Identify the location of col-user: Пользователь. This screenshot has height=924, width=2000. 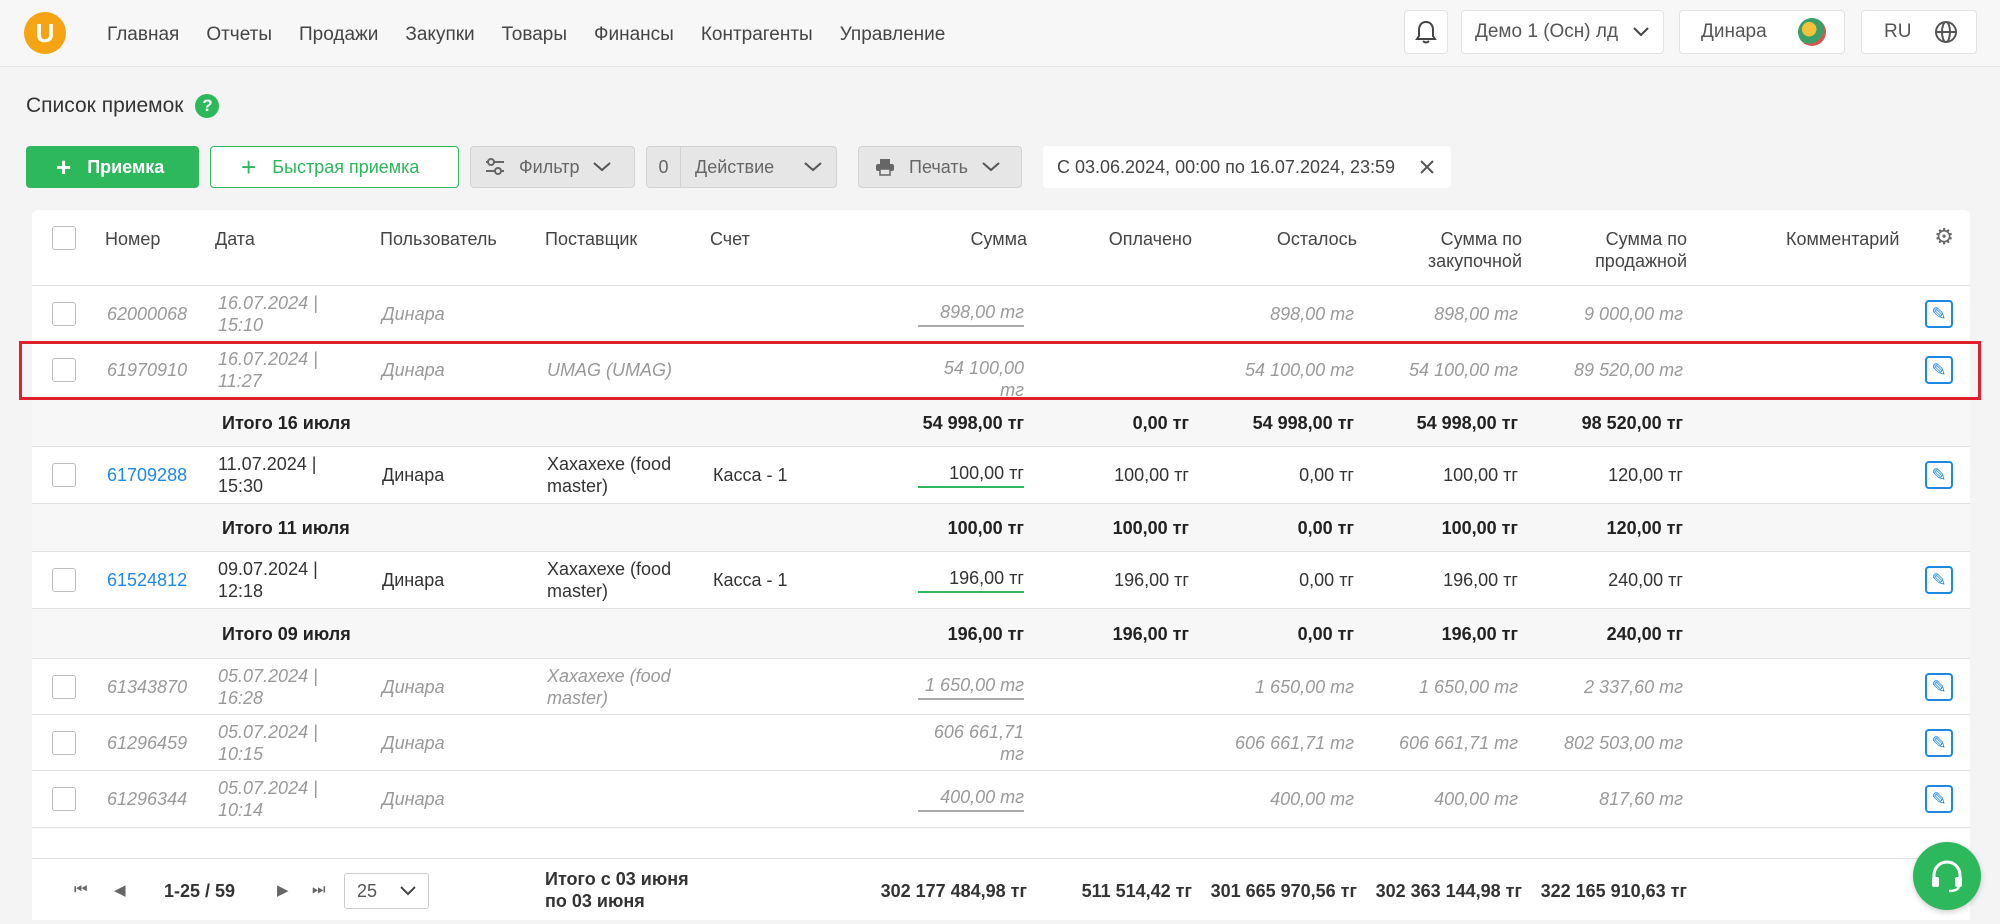
(438, 239).